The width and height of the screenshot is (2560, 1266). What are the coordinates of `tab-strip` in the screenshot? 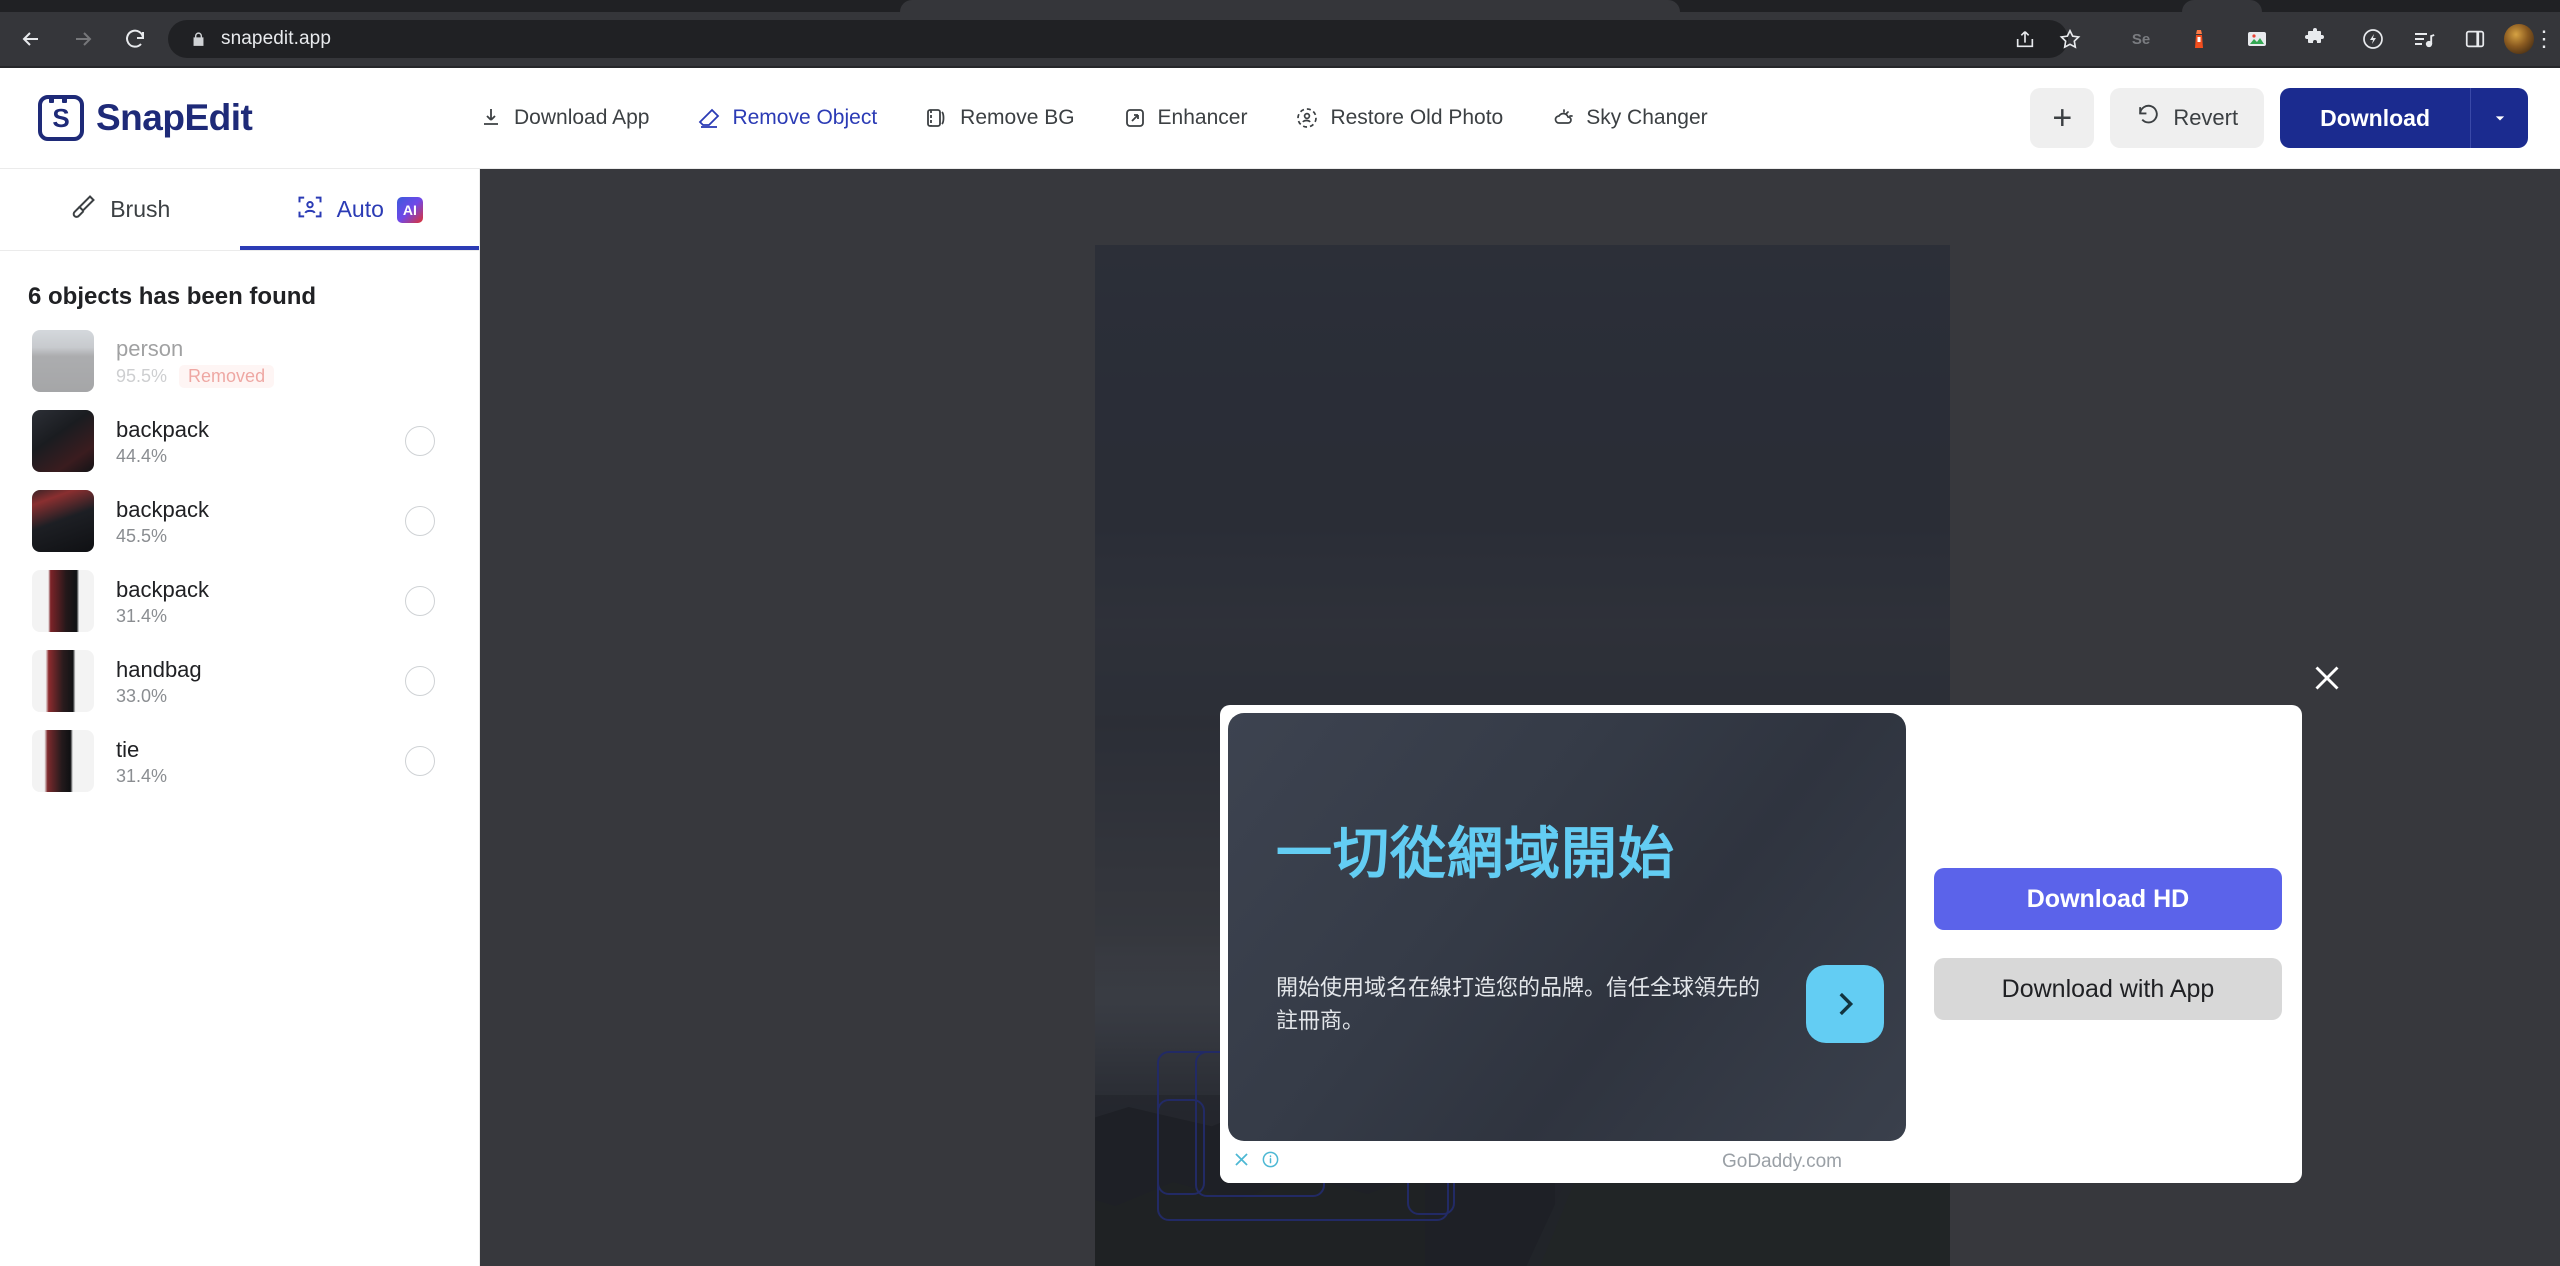 It's located at (1280, 6).